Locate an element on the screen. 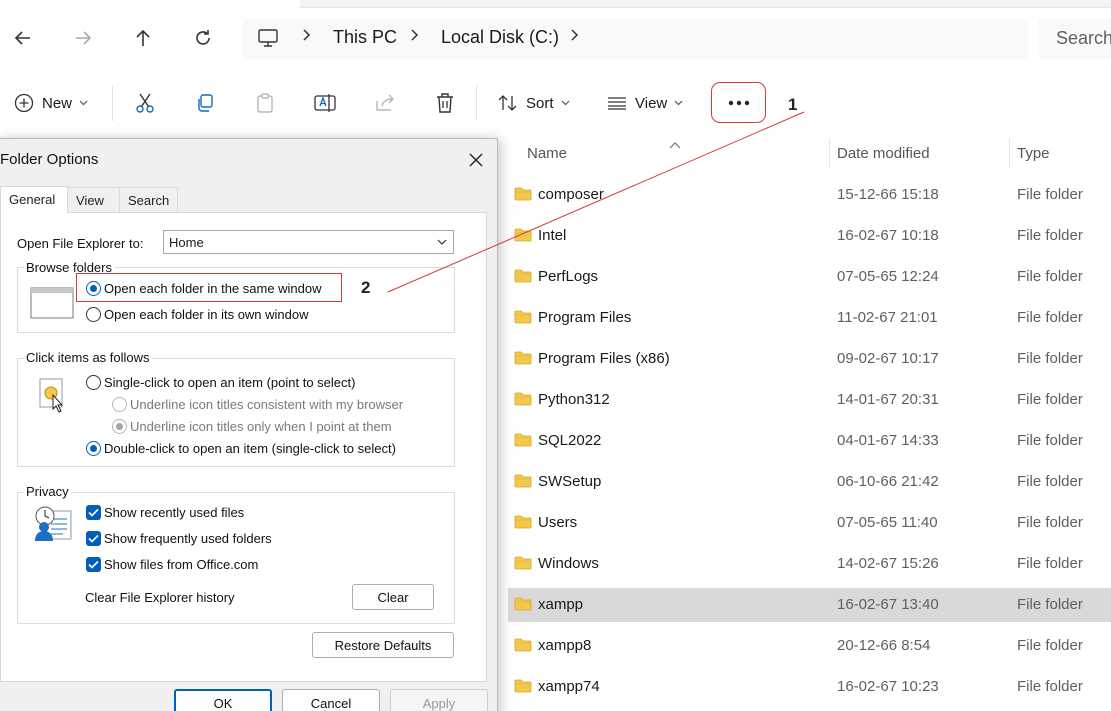  more-options-button is located at coordinates (738, 102).